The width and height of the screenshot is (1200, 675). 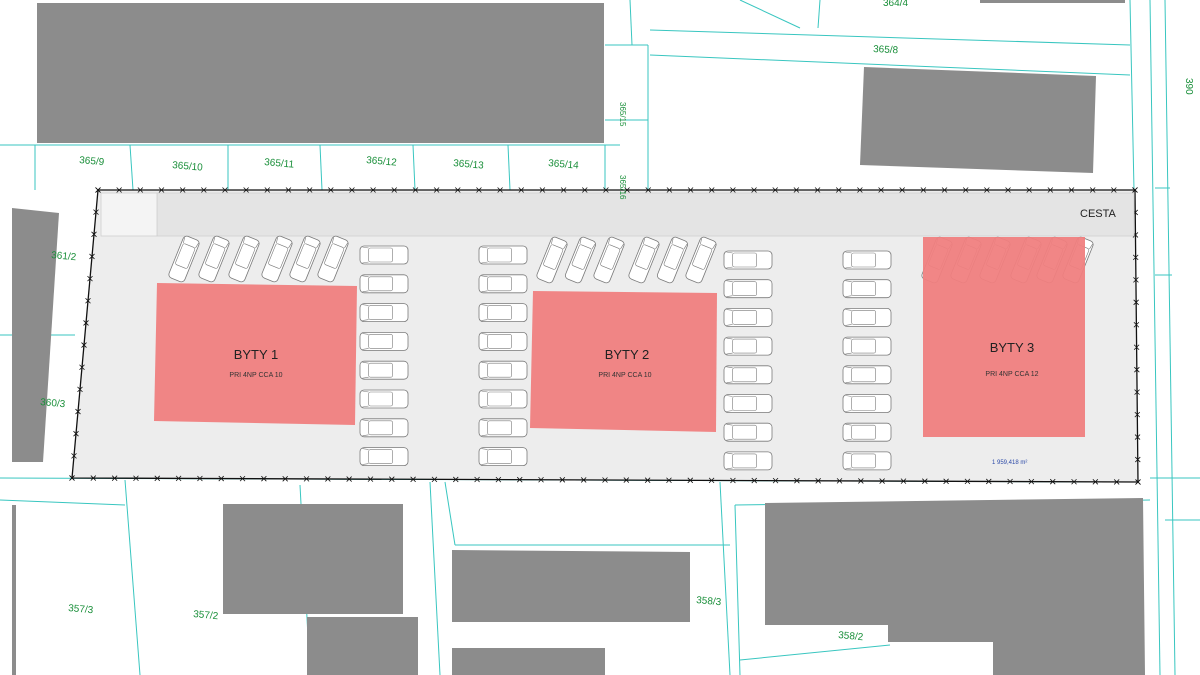 What do you see at coordinates (895, 4) in the screenshot?
I see `parcel-label: 364/4` at bounding box center [895, 4].